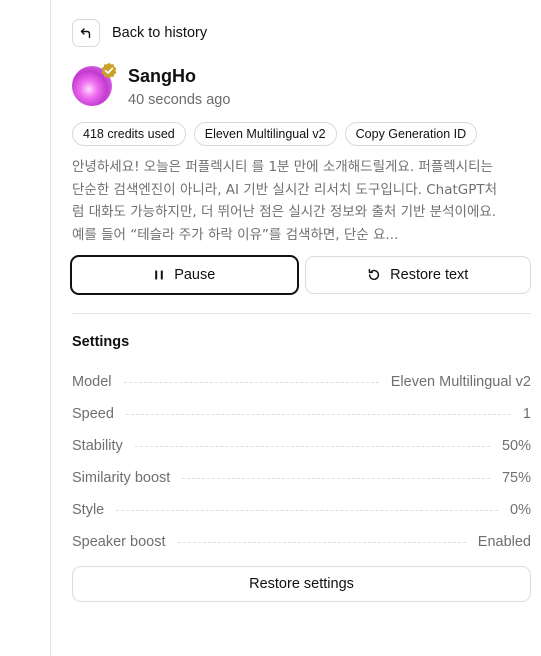 This screenshot has height=656, width=541. Describe the element at coordinates (520, 510) in the screenshot. I see `setting-value: 0%` at that location.